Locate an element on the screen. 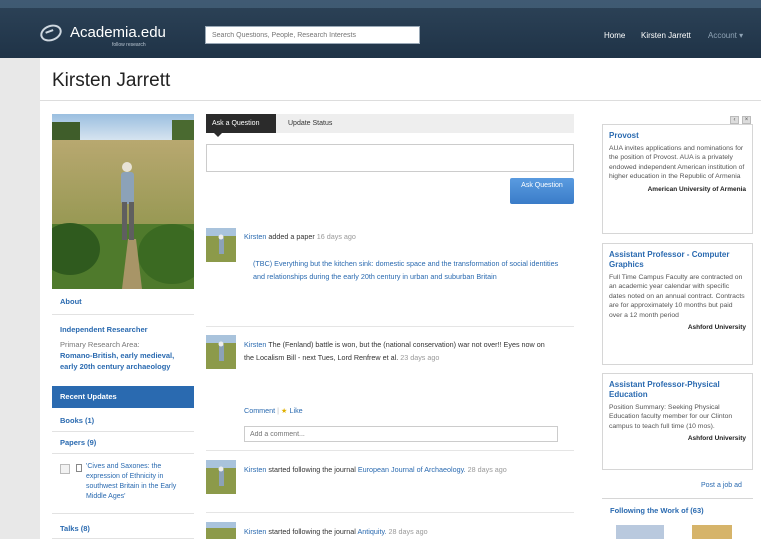 The image size is (761, 539). following-label: Following the Work of (63) is located at coordinates (657, 510).